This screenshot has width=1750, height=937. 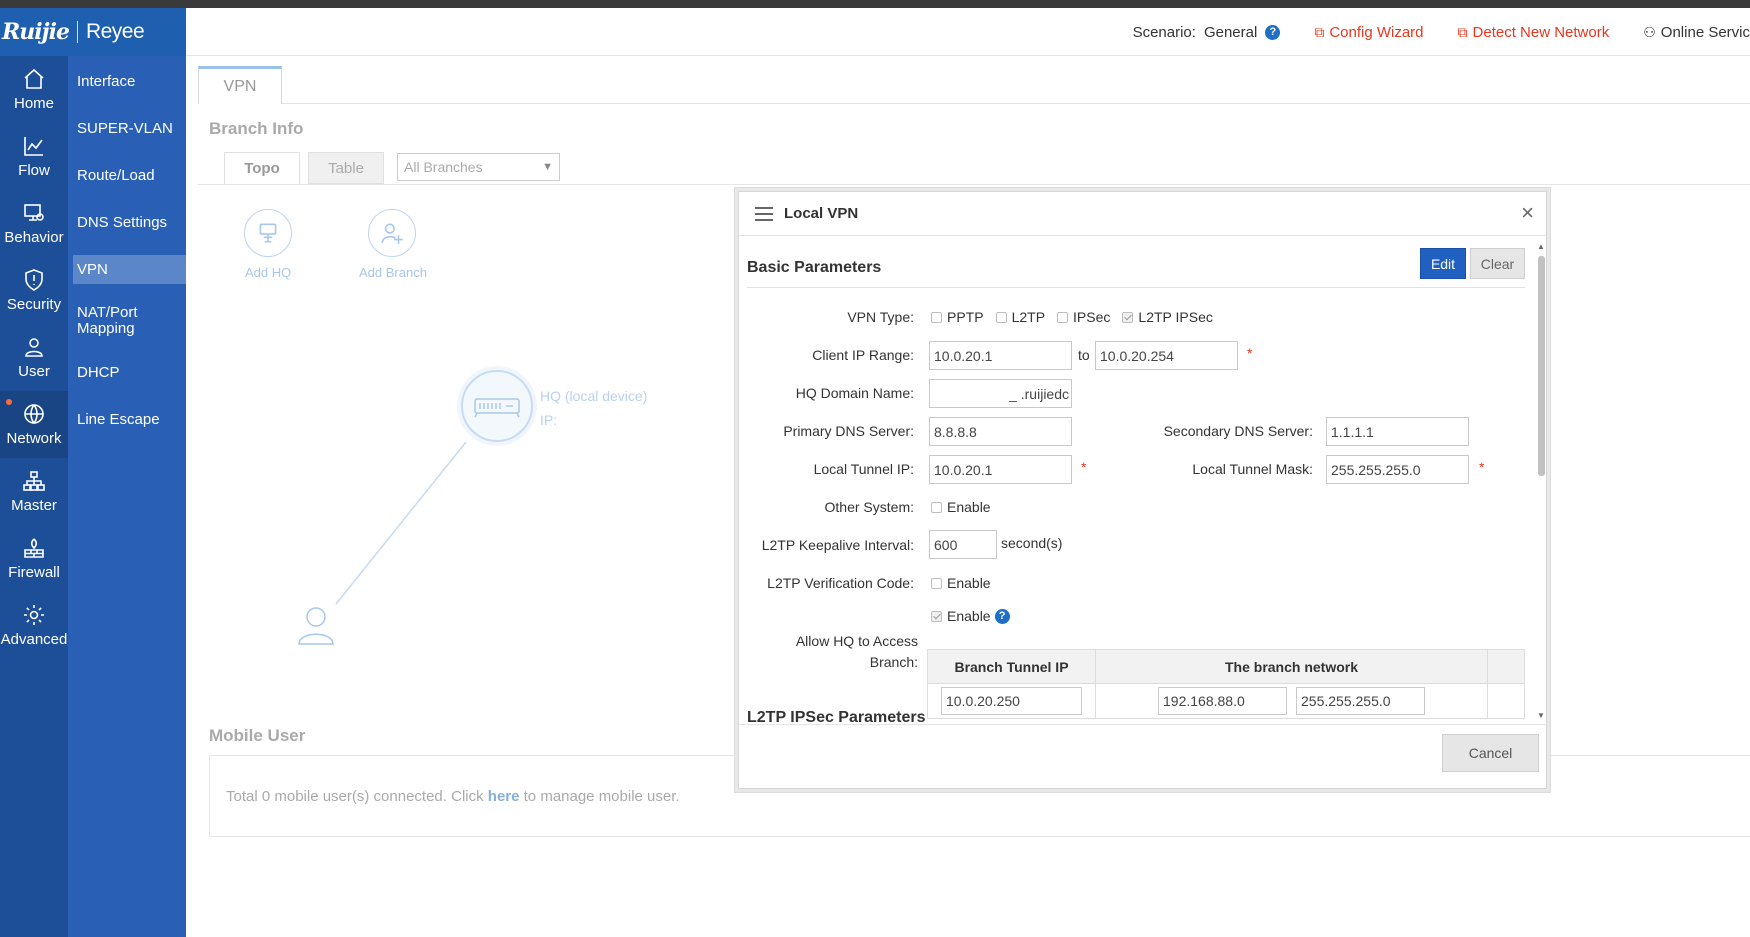 What do you see at coordinates (863, 469) in the screenshot?
I see `local-tunnel-ip-label: Local Tunnel IP:` at bounding box center [863, 469].